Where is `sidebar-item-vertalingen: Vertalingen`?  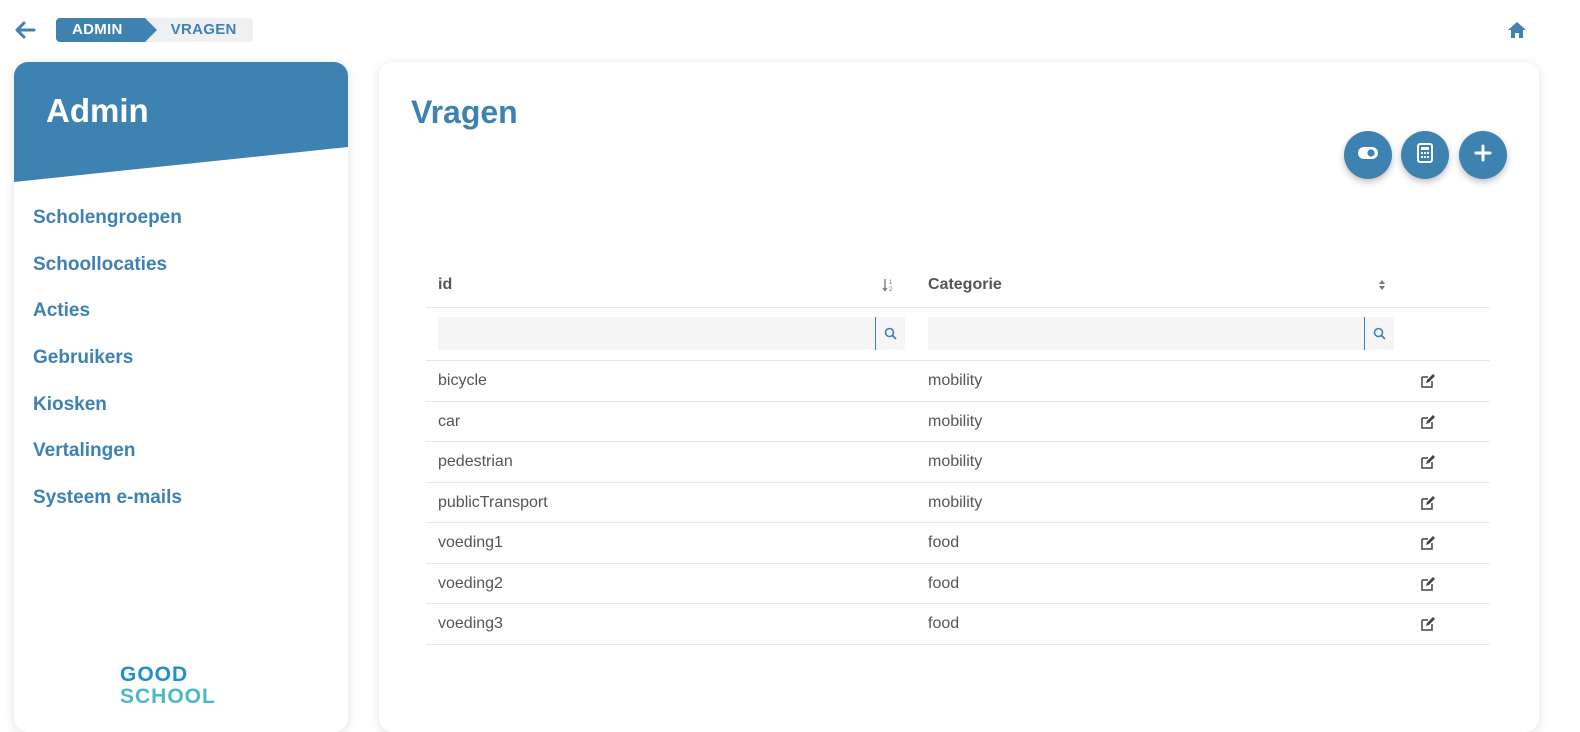
sidebar-item-vertalingen: Vertalingen is located at coordinates (107, 458).